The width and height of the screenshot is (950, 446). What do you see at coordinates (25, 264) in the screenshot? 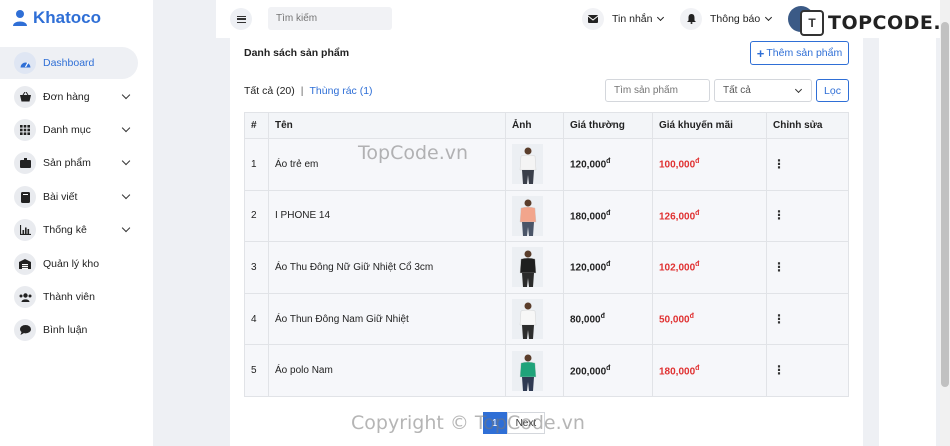
I see `warehouse-icon` at bounding box center [25, 264].